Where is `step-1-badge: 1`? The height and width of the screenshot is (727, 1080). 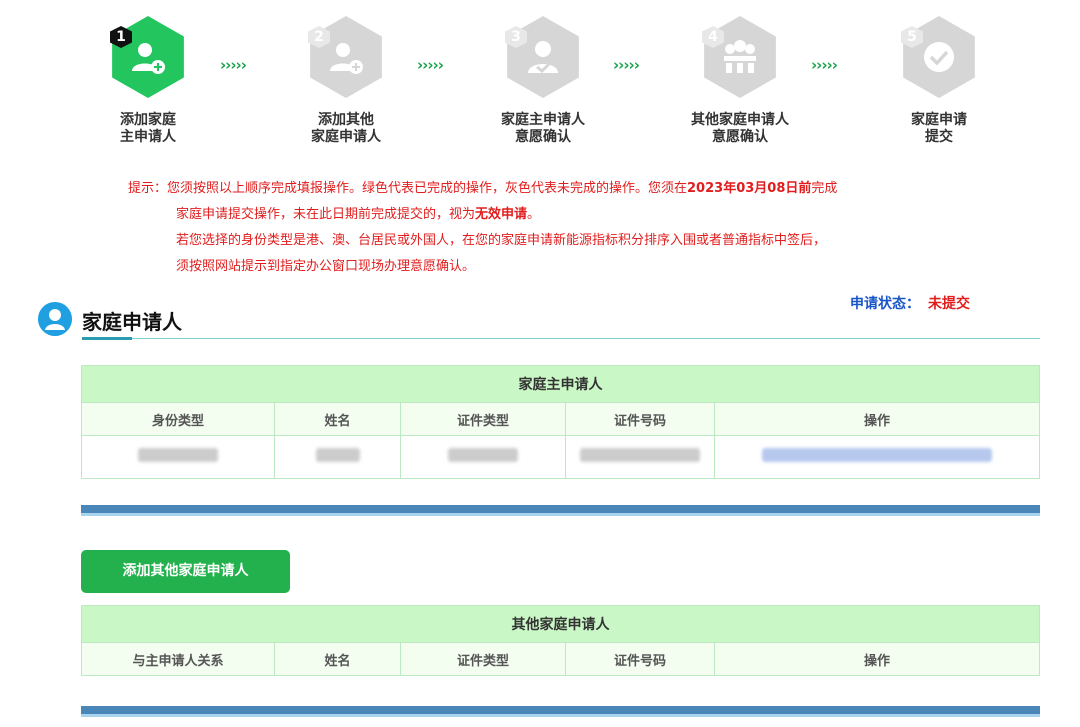 step-1-badge: 1 is located at coordinates (148, 57).